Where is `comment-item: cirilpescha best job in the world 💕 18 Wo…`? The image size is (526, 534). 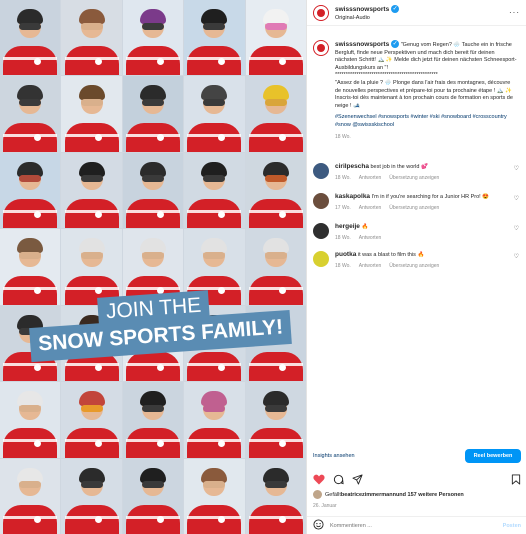 comment-item: cirilpescha best job in the world 💕 18 Wo… is located at coordinates (417, 172).